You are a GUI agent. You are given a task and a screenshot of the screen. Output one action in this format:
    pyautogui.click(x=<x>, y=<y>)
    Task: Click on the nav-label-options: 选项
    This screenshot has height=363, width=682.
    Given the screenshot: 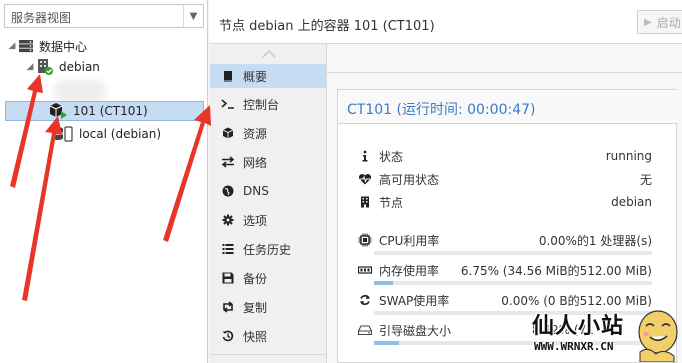 What is the action you would take?
    pyautogui.click(x=255, y=220)
    